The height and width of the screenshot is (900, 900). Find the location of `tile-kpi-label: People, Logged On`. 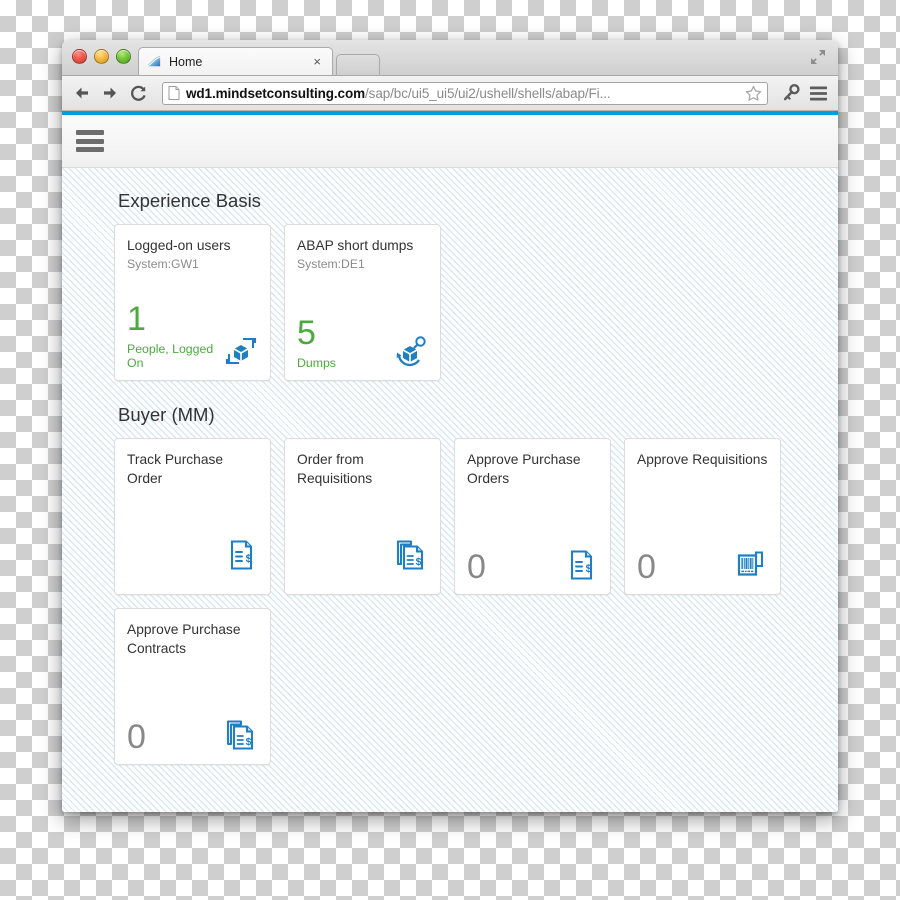

tile-kpi-label: People, Logged On is located at coordinates (170, 356).